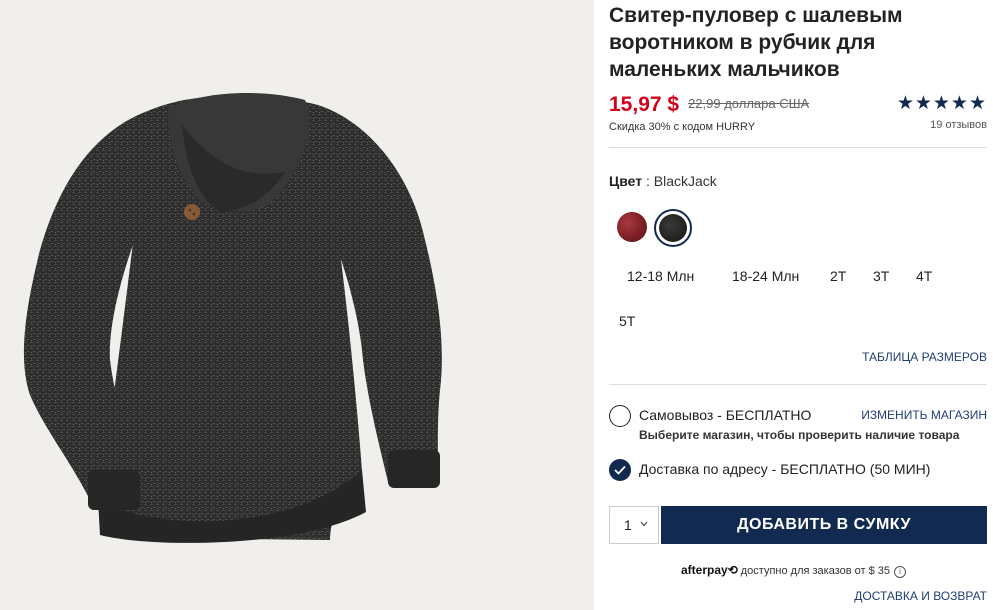 This screenshot has height=610, width=993. I want to click on info-icon: i, so click(900, 572).